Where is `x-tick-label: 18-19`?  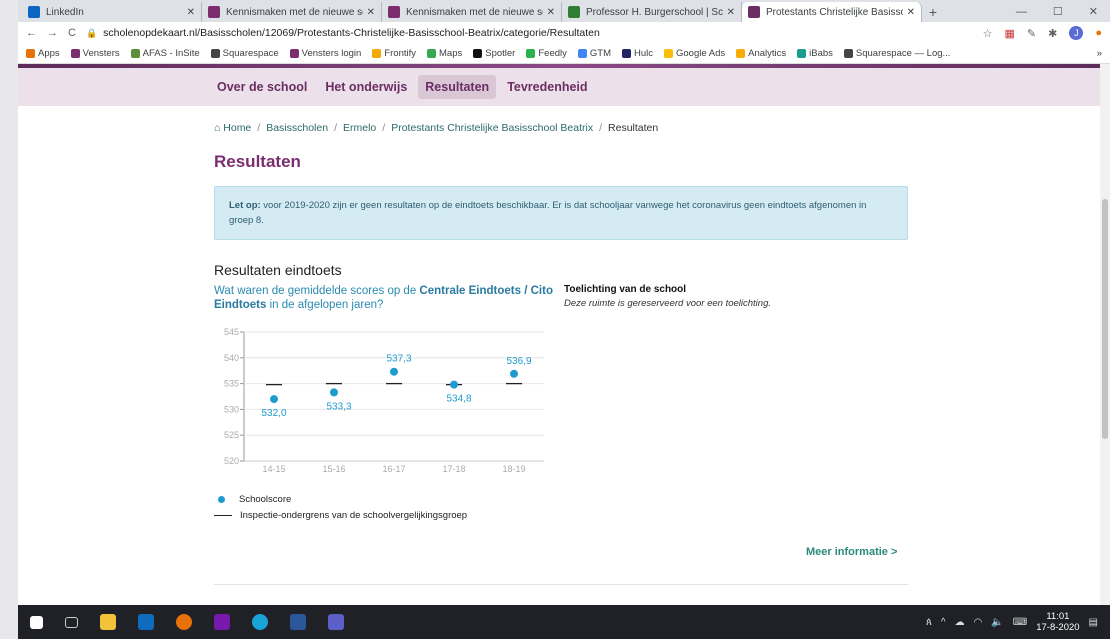 x-tick-label: 18-19 is located at coordinates (513, 469).